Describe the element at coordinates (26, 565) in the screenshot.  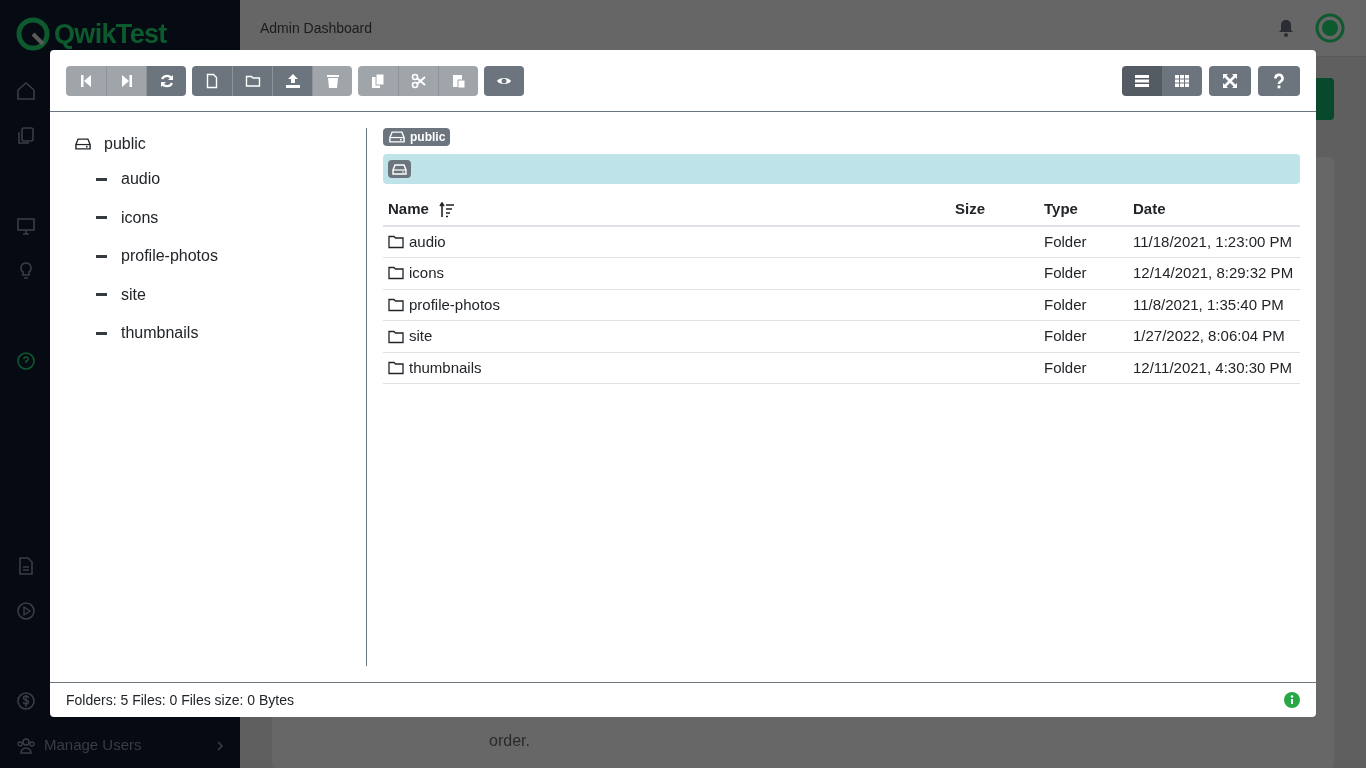
I see `document-icon` at that location.